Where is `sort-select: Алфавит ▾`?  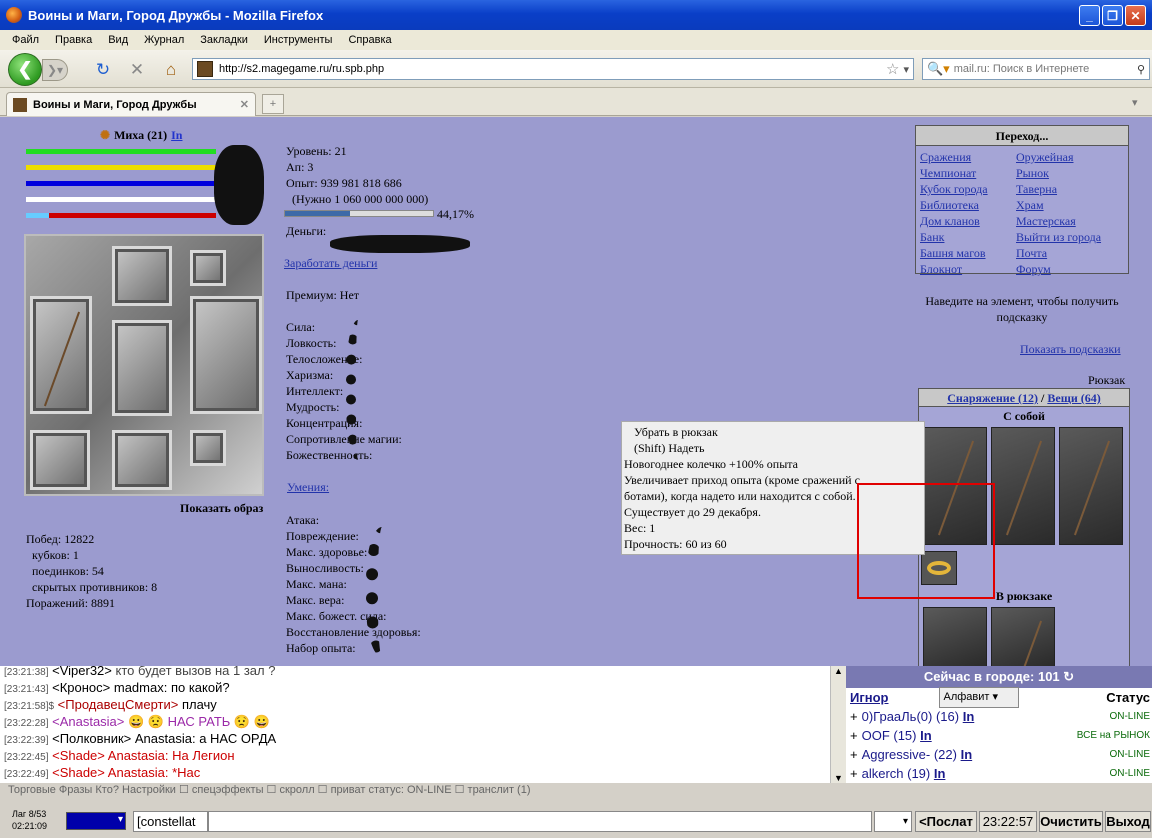
sort-select: Алфавит ▾ is located at coordinates (978, 697).